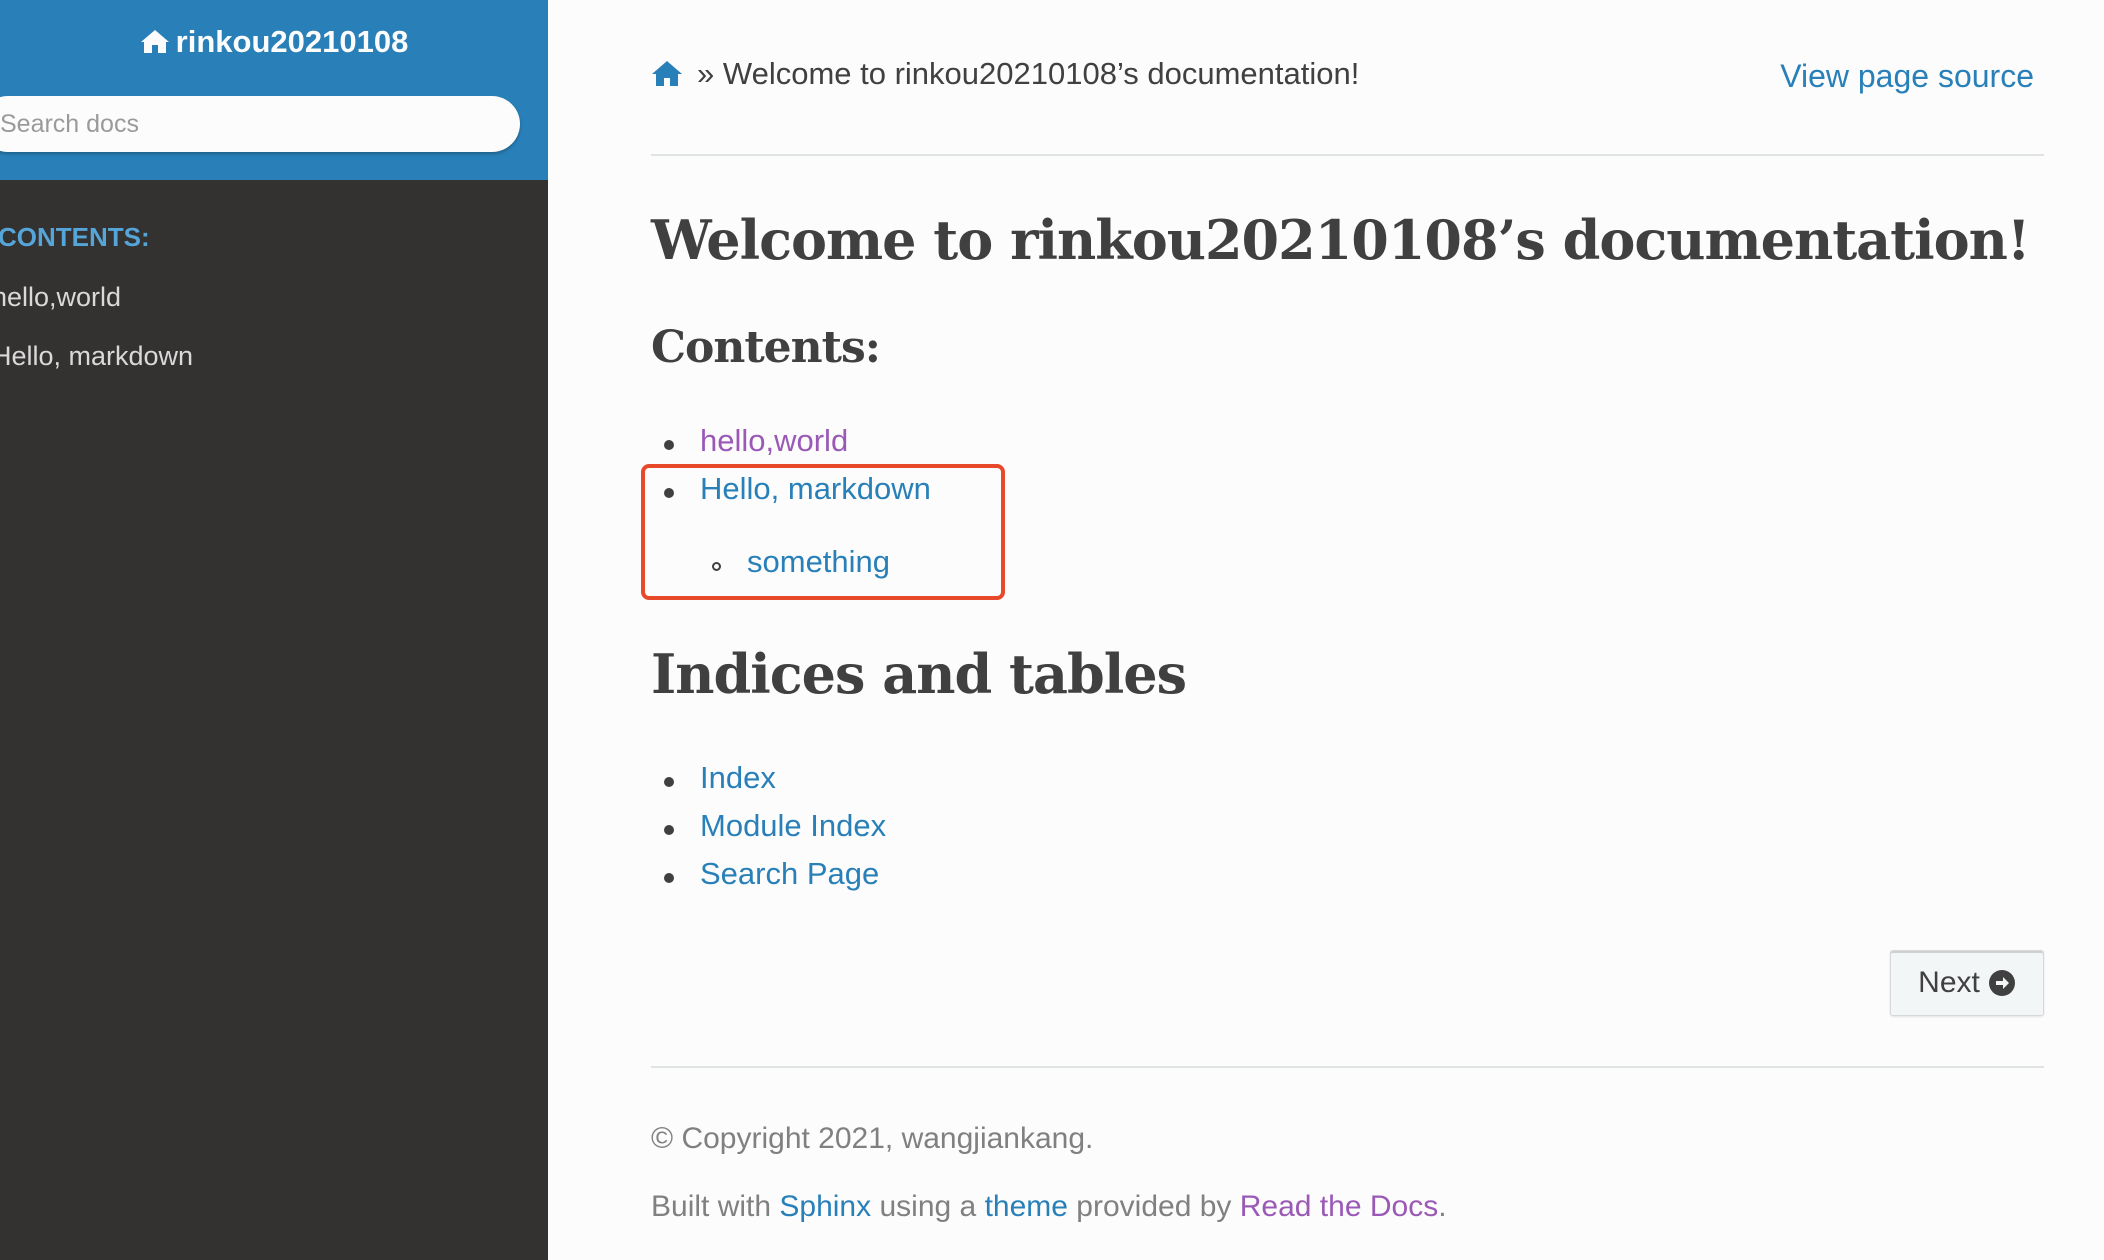 The width and height of the screenshot is (2104, 1260). Describe the element at coordinates (2001, 983) in the screenshot. I see `circle-arrow-right-icon` at that location.